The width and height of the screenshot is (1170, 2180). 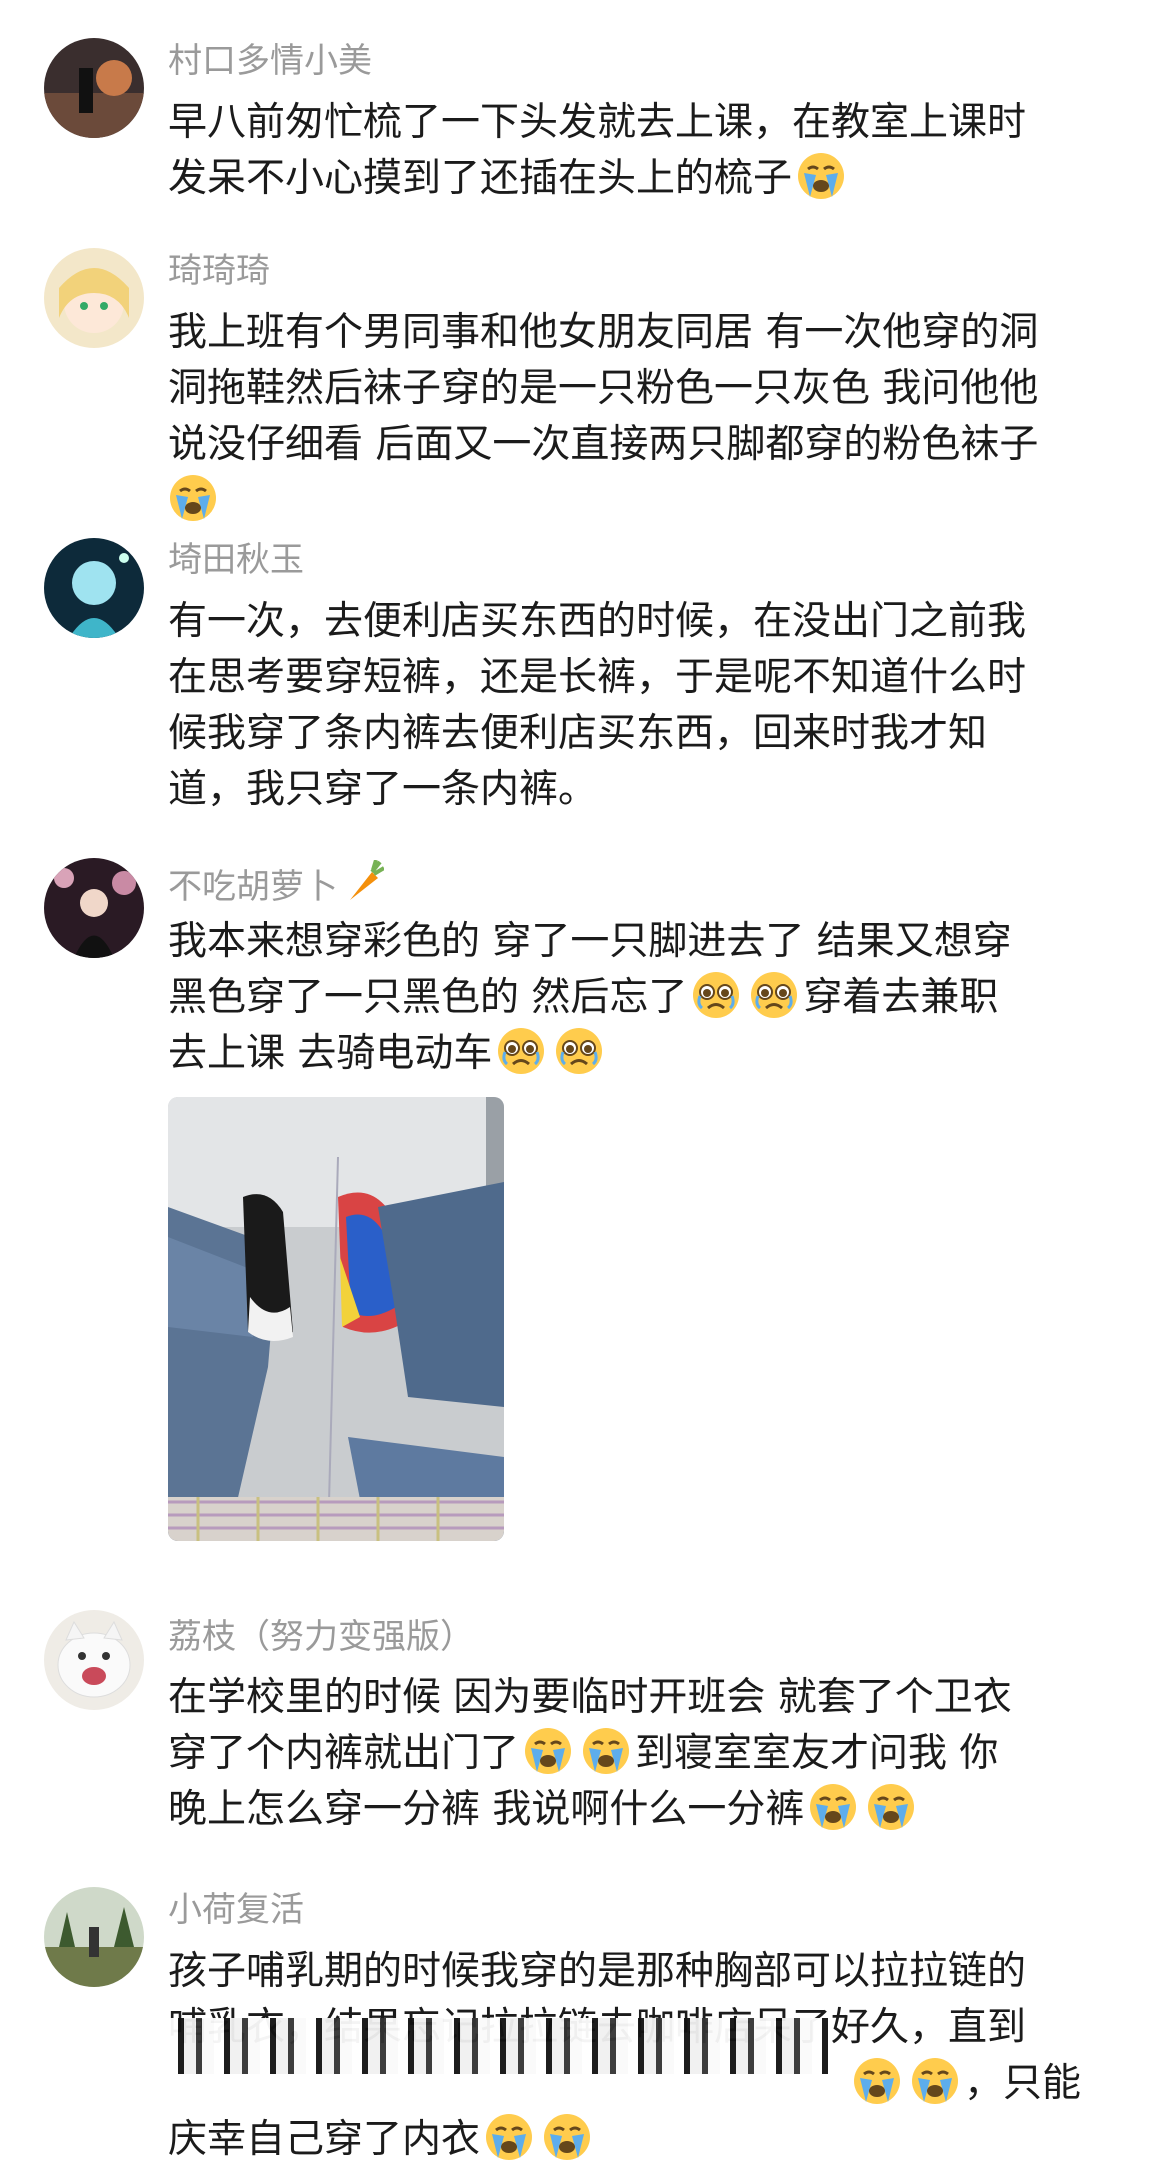 What do you see at coordinates (603, 388) in the screenshot?
I see `text-line: 洞拖鞋然后袜子穿的是一只粉色一只灰色 我问他他` at bounding box center [603, 388].